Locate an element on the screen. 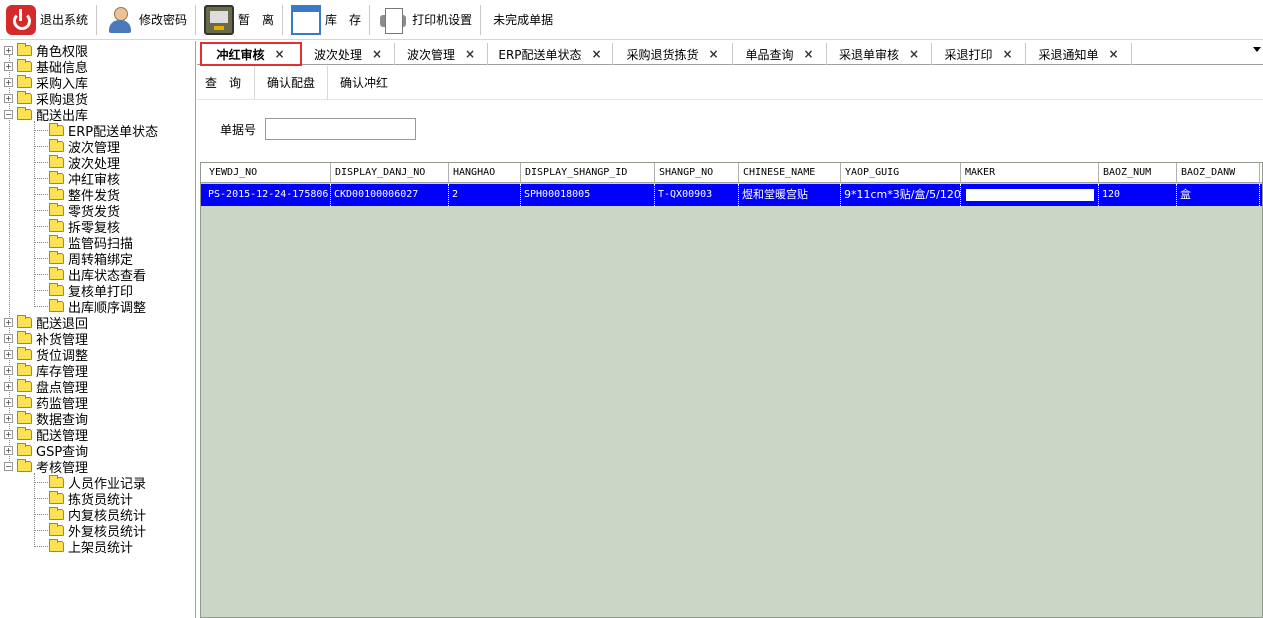  cell-maker is located at coordinates (1030, 195).